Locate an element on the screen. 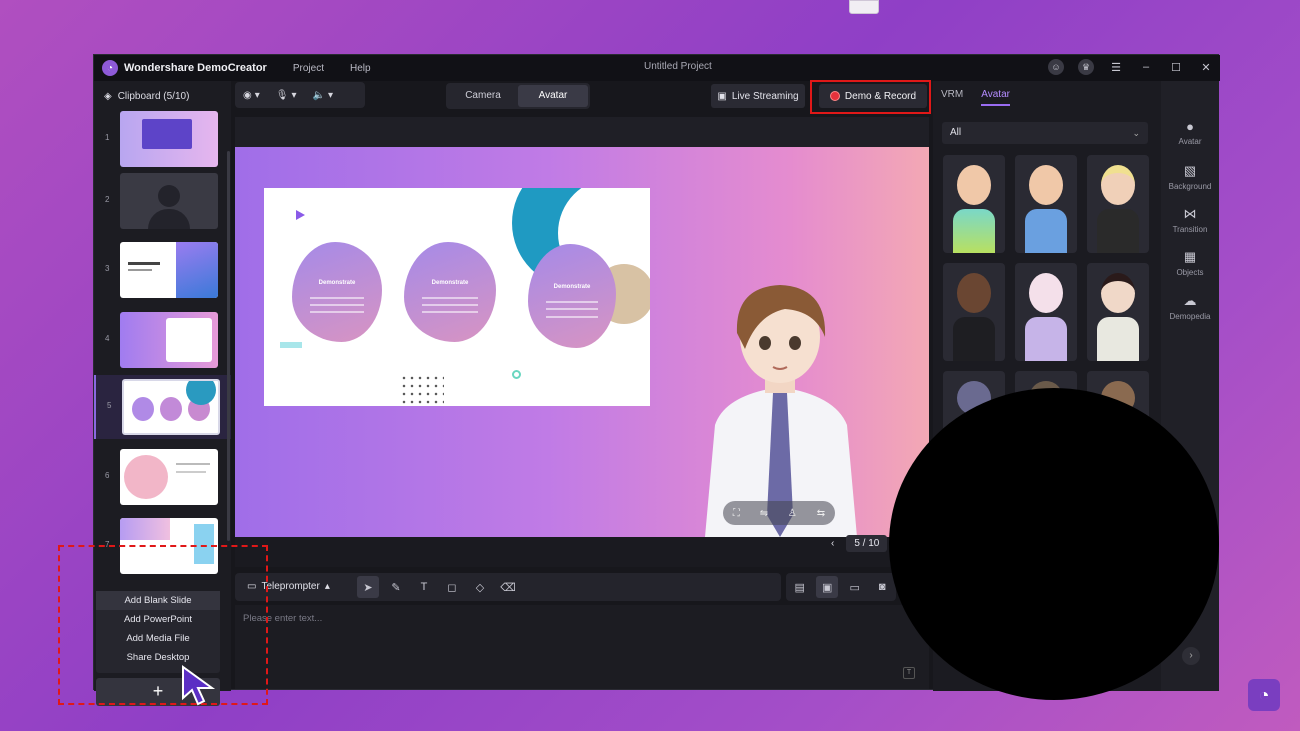 Image resolution: width=1300 pixels, height=731 pixels. speaker-dropdown: 🔈 ▾ is located at coordinates (323, 95).